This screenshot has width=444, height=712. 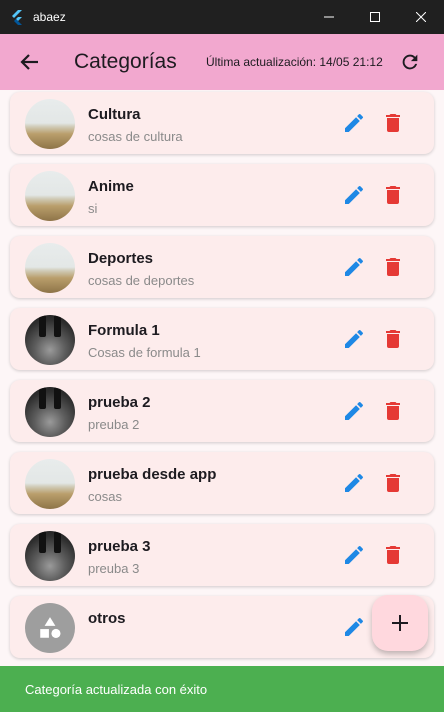 I want to click on snackbar: Categoría actualizada con éxito, so click(x=222, y=689).